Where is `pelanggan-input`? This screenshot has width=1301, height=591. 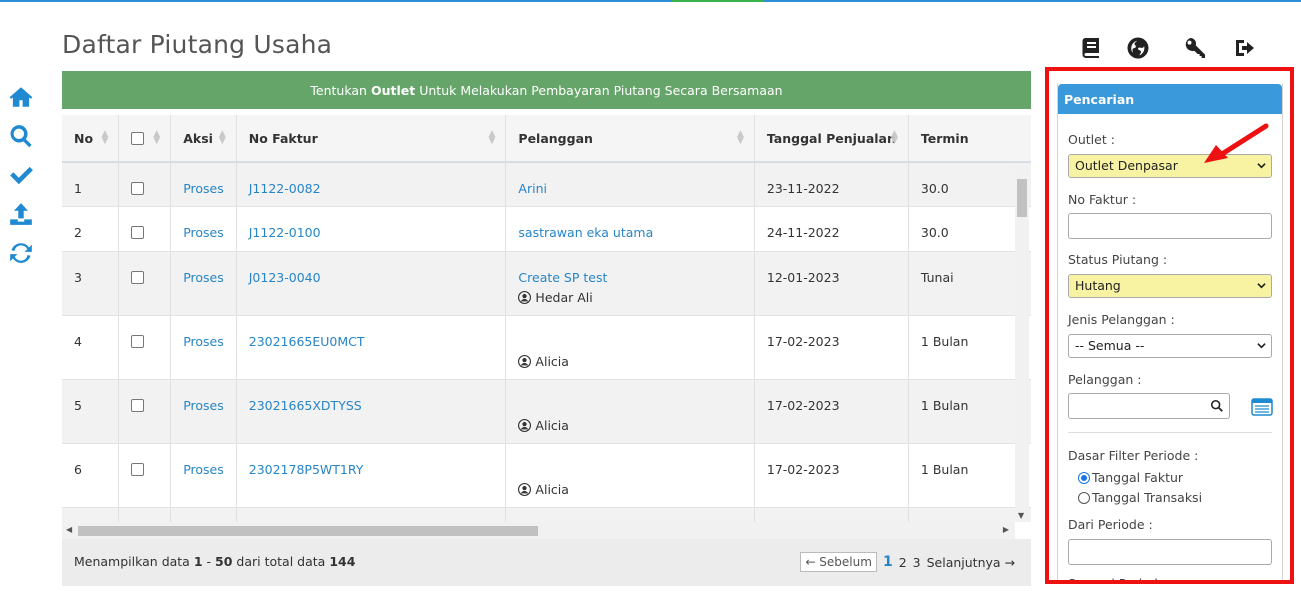
pelanggan-input is located at coordinates (1149, 406).